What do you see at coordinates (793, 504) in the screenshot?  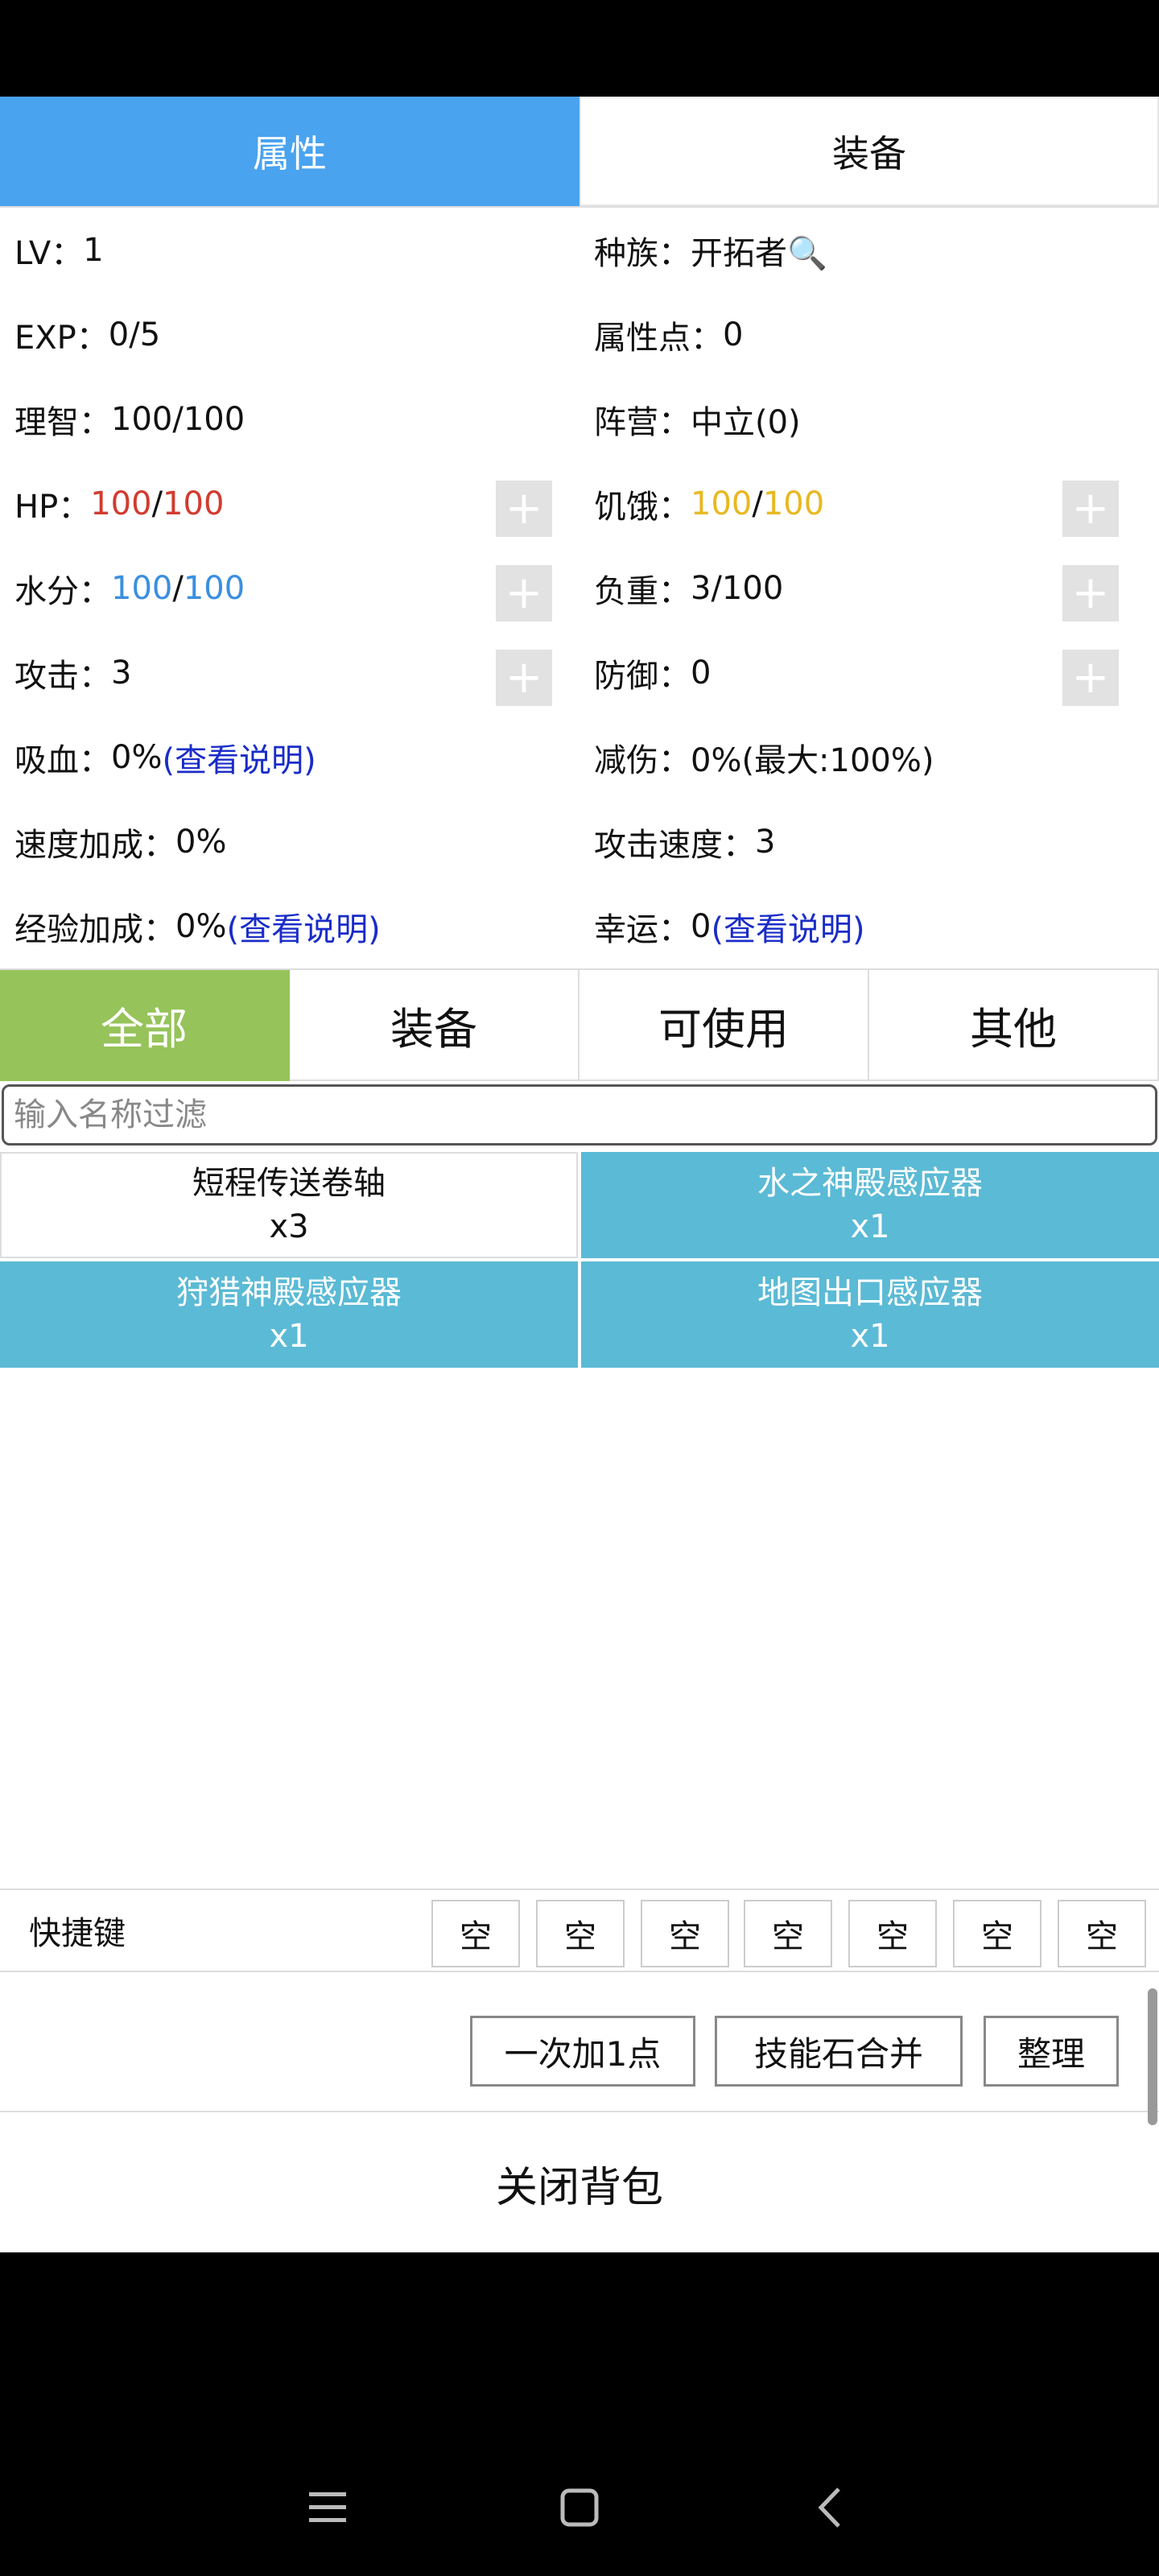 I see `hunger-max: 100` at bounding box center [793, 504].